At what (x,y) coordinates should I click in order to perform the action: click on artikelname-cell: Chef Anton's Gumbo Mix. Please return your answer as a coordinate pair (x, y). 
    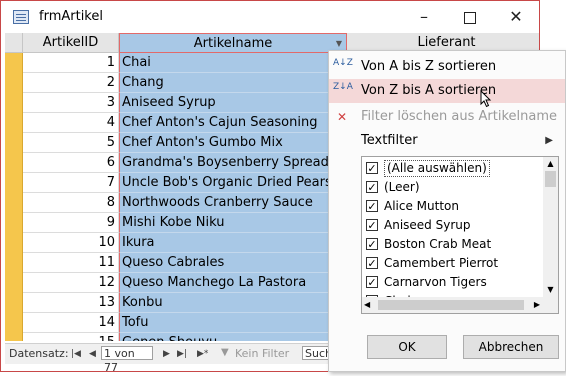
    Looking at the image, I should click on (233, 143).